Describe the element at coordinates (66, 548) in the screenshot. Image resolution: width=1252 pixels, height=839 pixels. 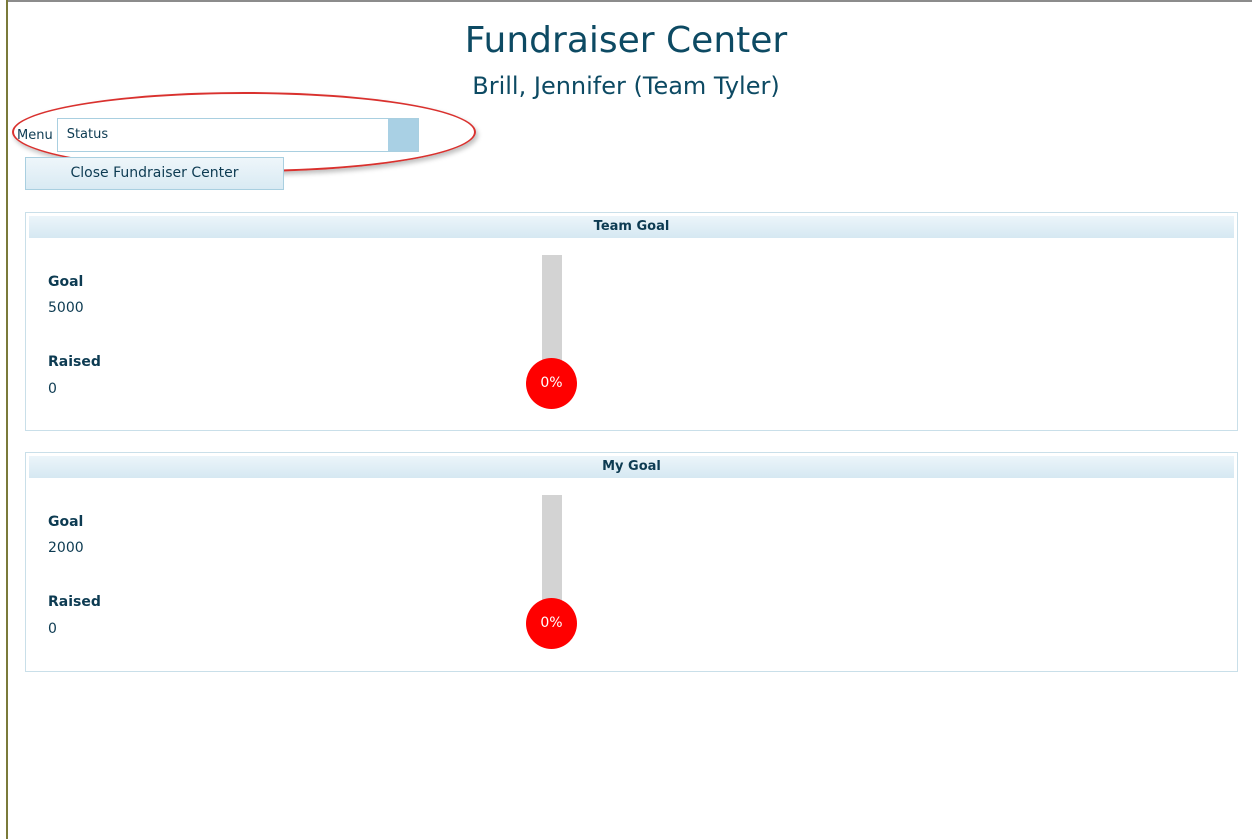
I see `goal-value: 2000` at that location.